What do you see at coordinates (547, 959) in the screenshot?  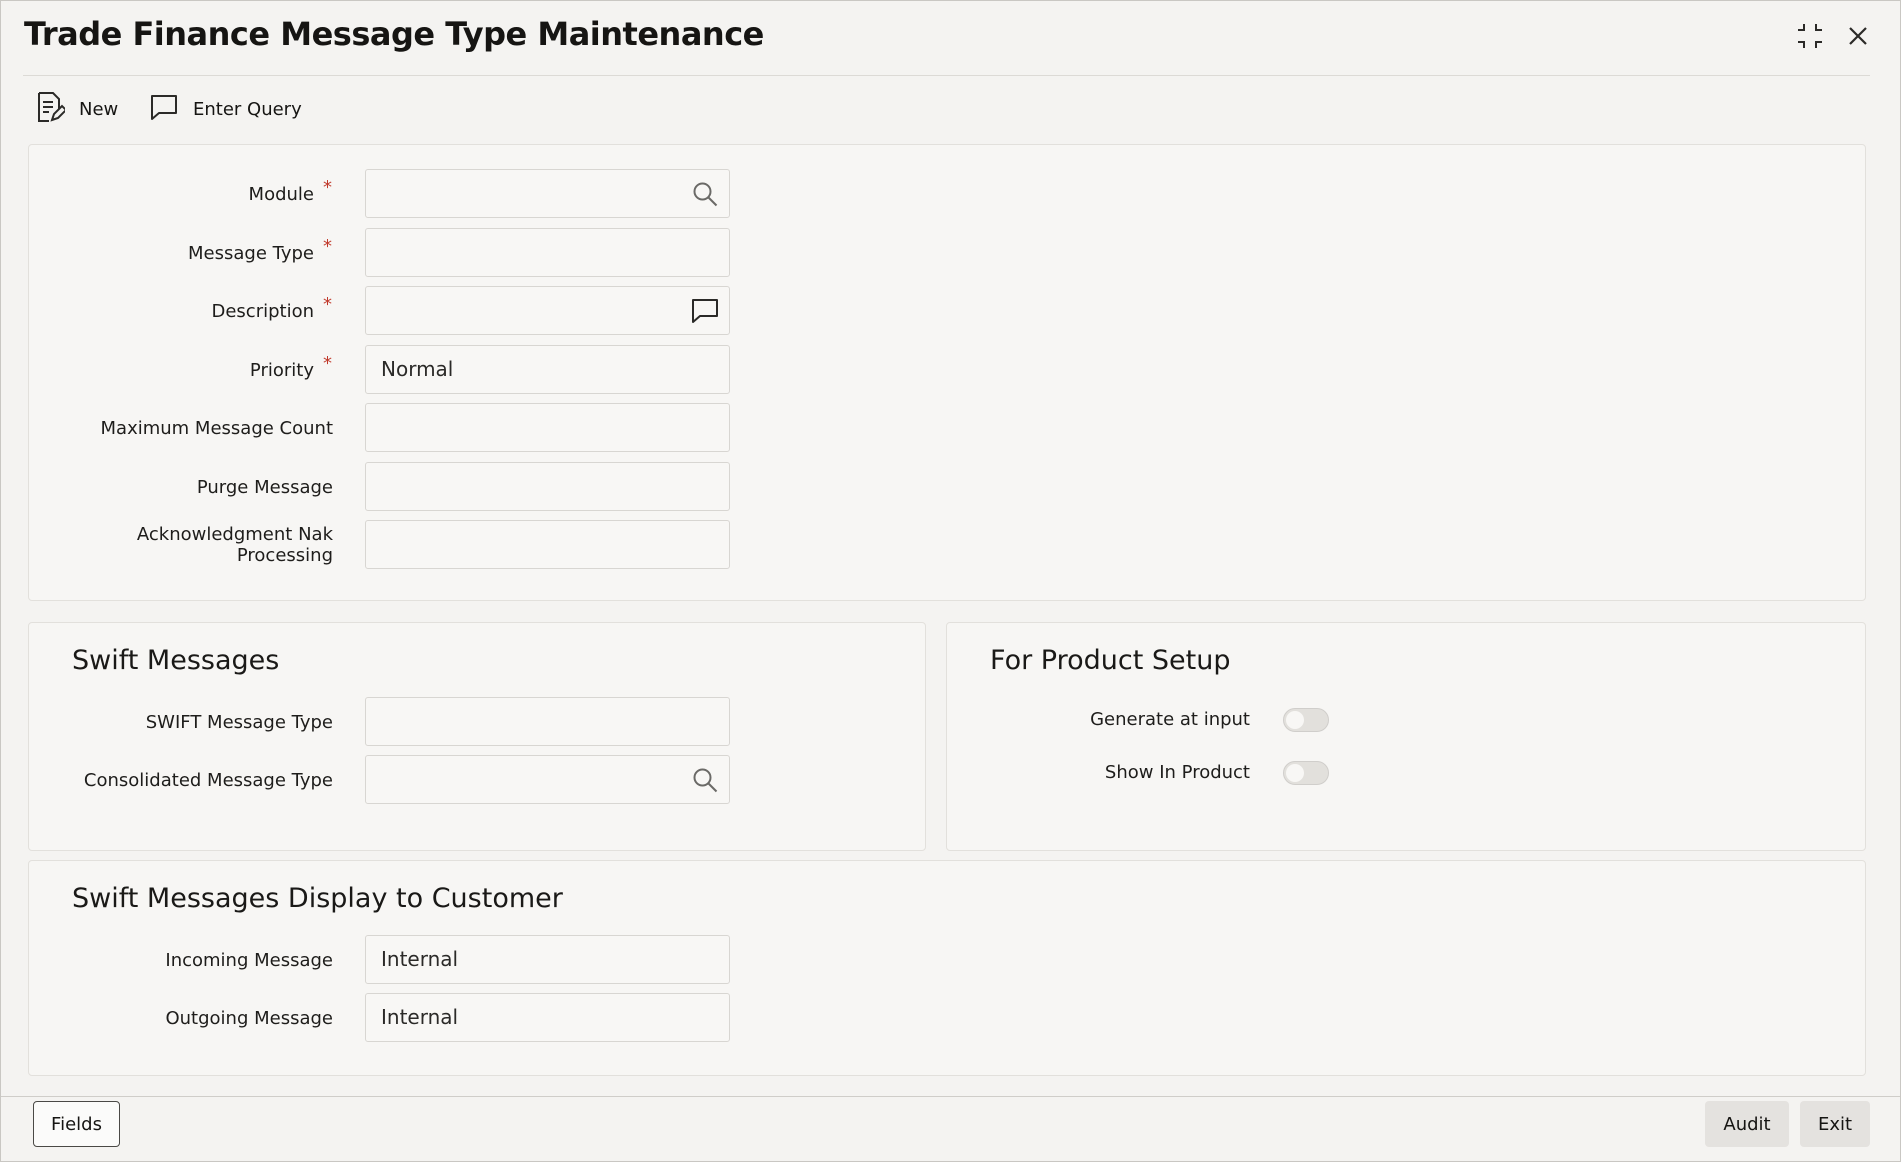 I see `incoming-message-field: Internal` at bounding box center [547, 959].